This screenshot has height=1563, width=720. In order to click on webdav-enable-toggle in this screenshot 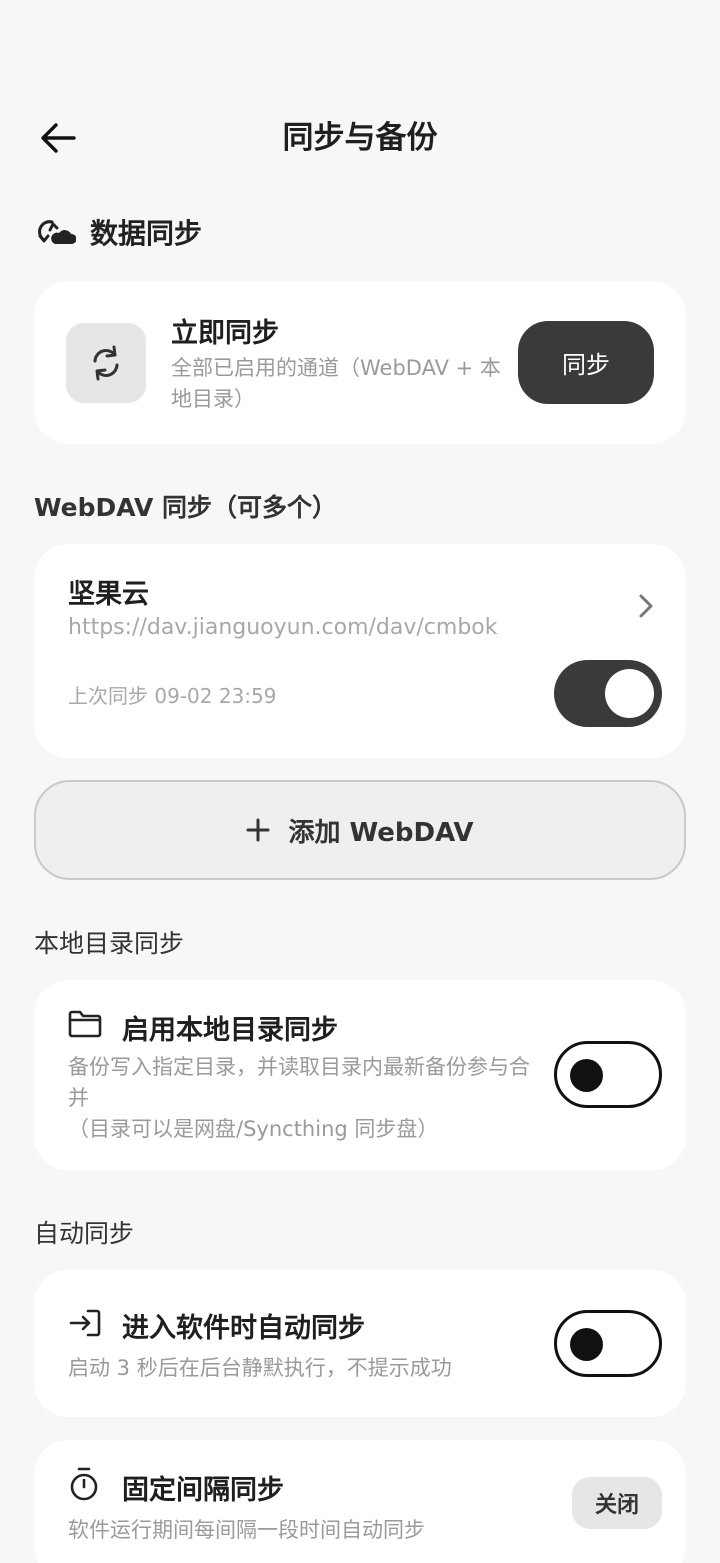, I will do `click(608, 693)`.